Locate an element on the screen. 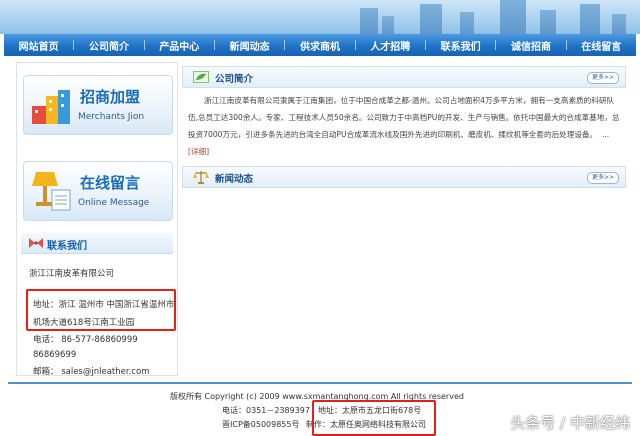 Image resolution: width=640 pixels, height=436 pixels. merchants-title: 招商加盟 is located at coordinates (110, 97).